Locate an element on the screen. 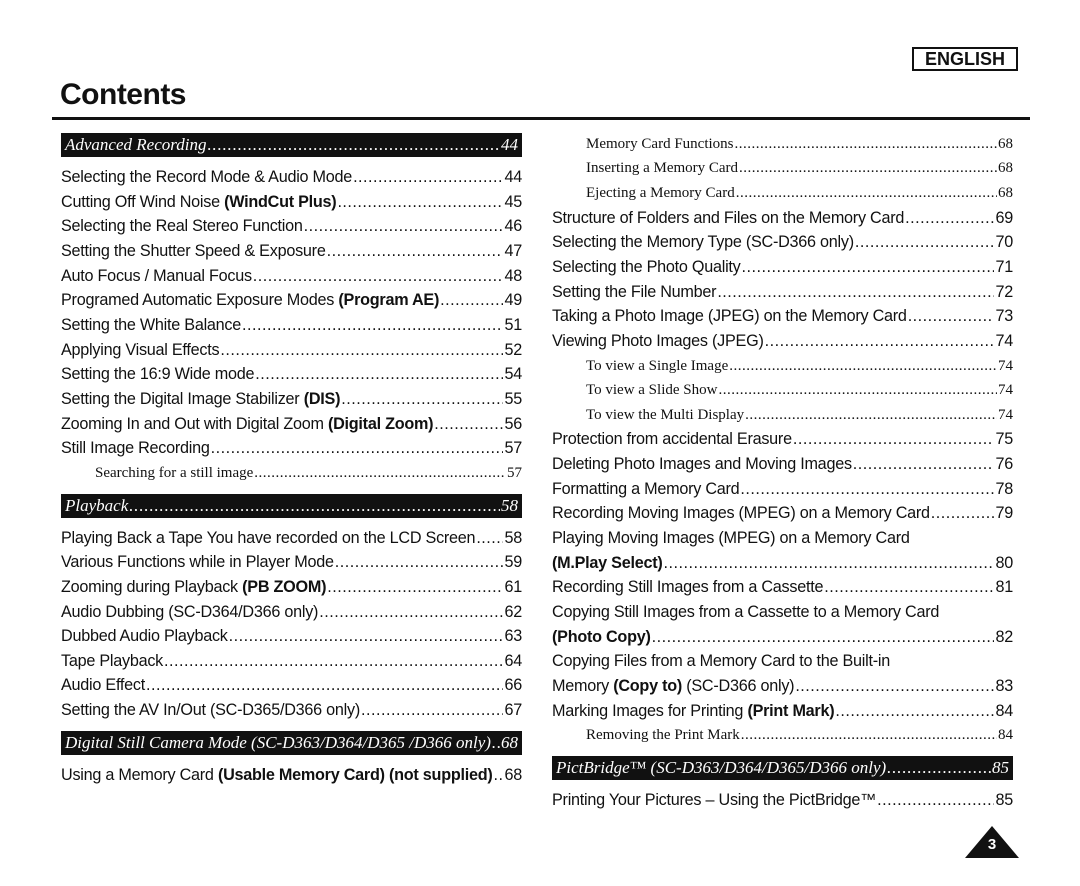 The width and height of the screenshot is (1080, 886). entry-title-part: Marking Images for Printing is located at coordinates (650, 710).